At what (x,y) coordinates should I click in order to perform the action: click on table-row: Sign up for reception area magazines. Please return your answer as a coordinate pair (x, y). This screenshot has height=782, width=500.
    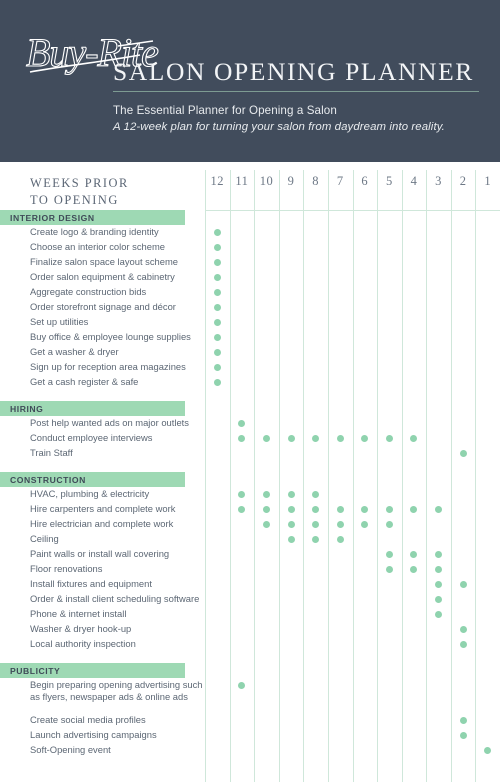
    Looking at the image, I should click on (250, 367).